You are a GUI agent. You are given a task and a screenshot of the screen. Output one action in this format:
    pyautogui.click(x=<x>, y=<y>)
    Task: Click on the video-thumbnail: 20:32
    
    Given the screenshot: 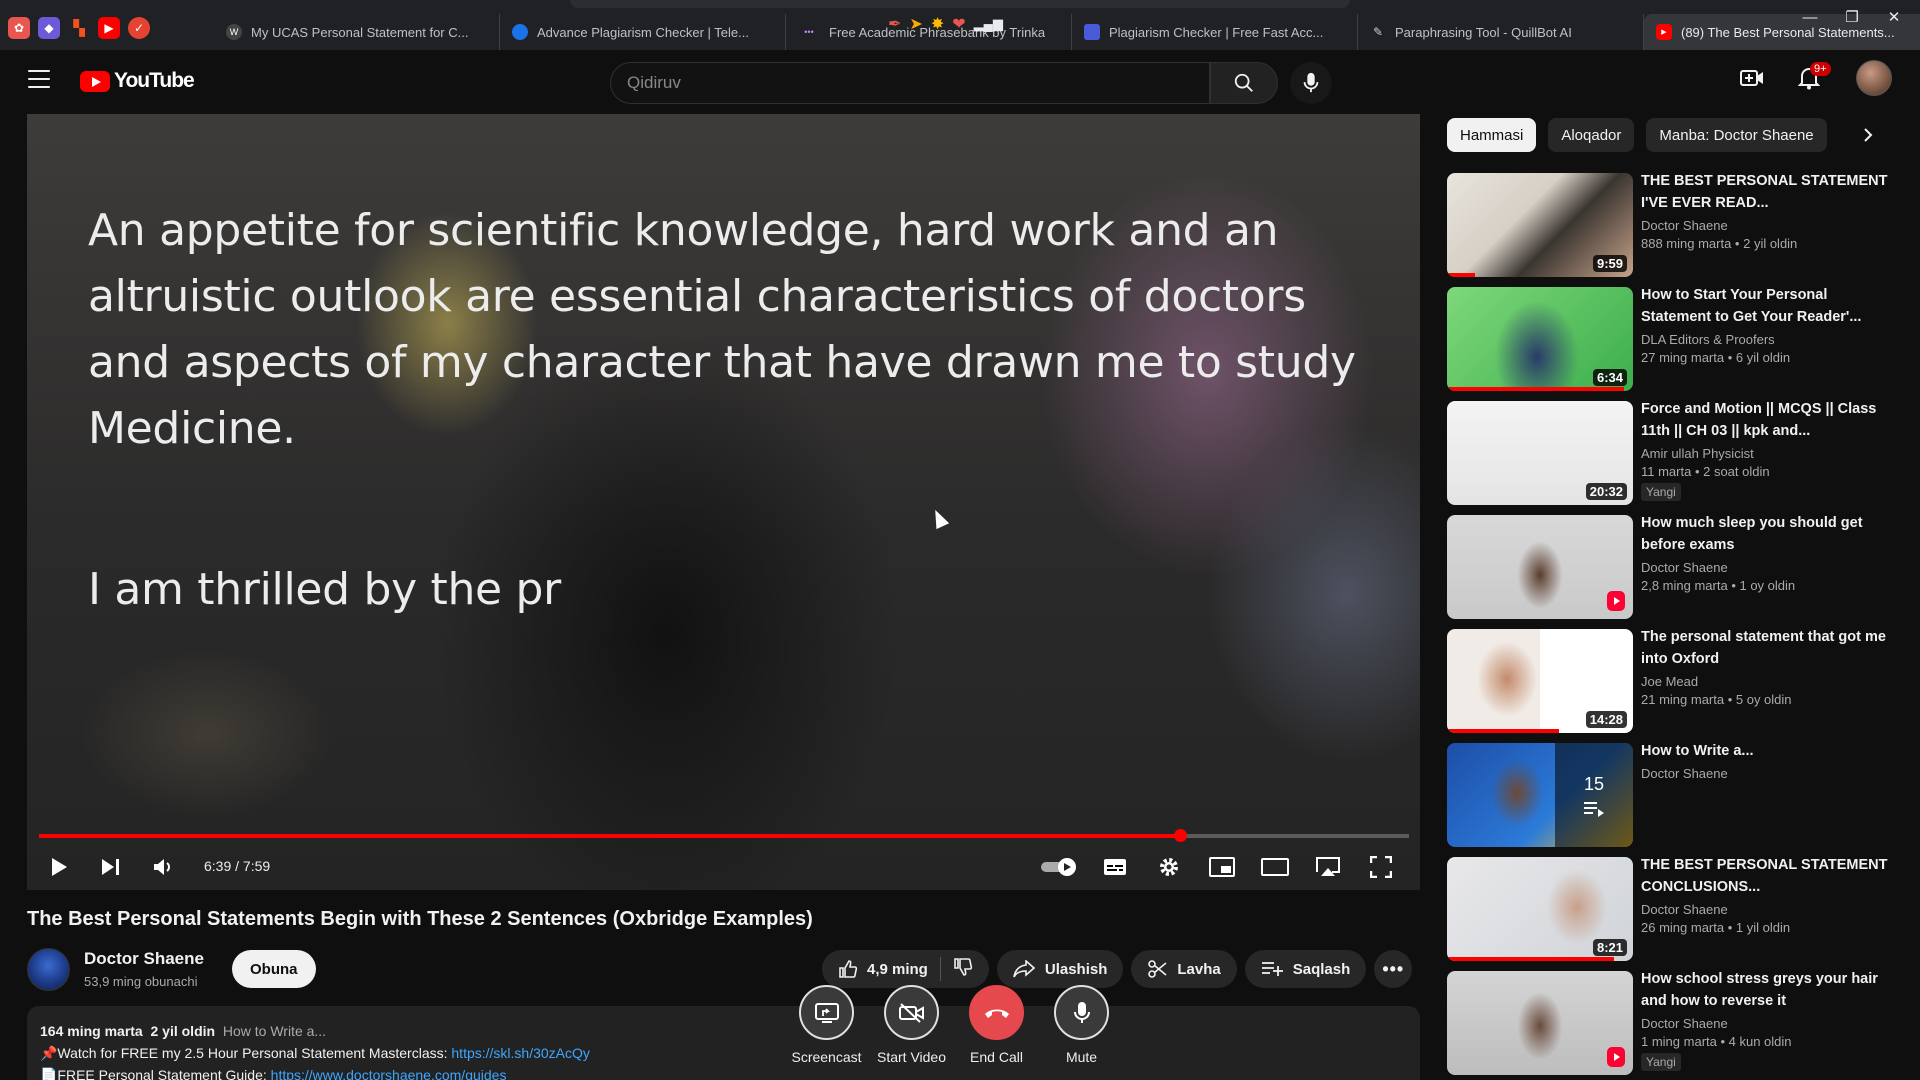 What is the action you would take?
    pyautogui.click(x=1540, y=453)
    